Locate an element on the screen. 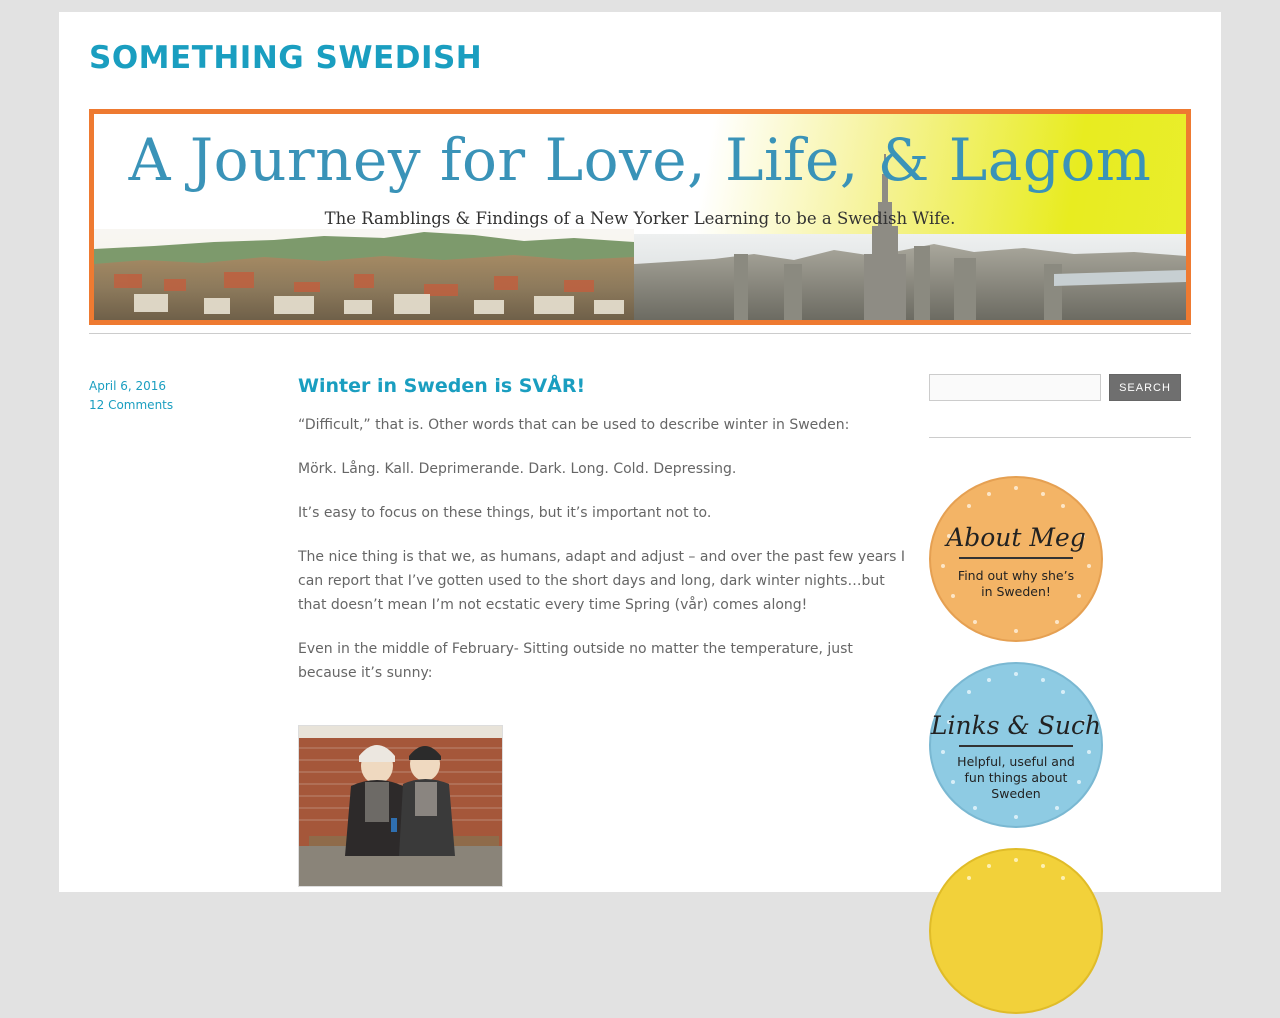 This screenshot has width=1280, height=1018. yellow-badge-graphic is located at coordinates (1016, 931).